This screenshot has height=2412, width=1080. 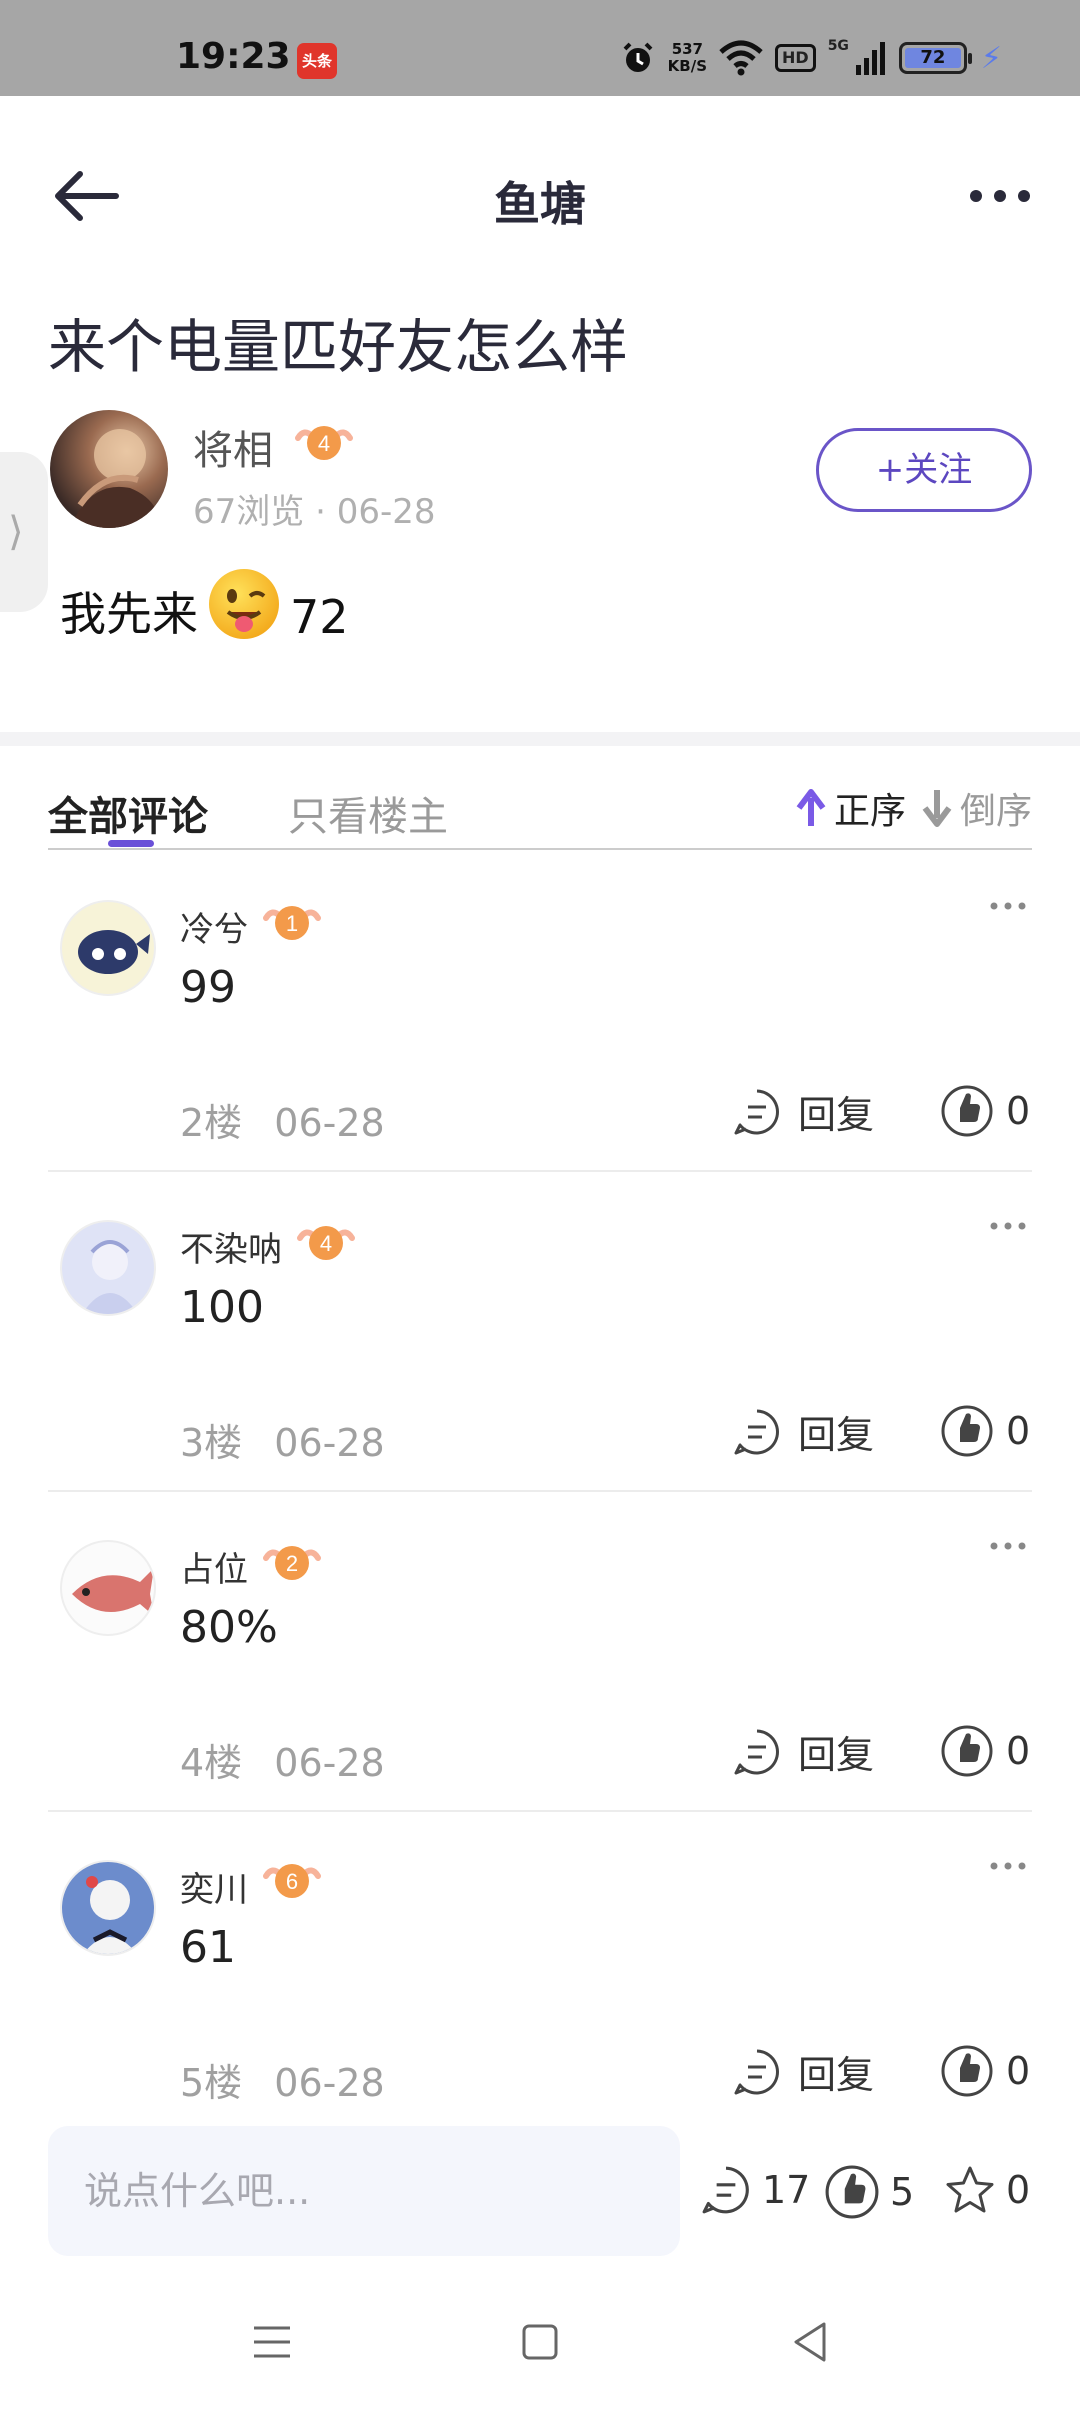 What do you see at coordinates (292, 1563) in the screenshot?
I see `svg-text: 2` at bounding box center [292, 1563].